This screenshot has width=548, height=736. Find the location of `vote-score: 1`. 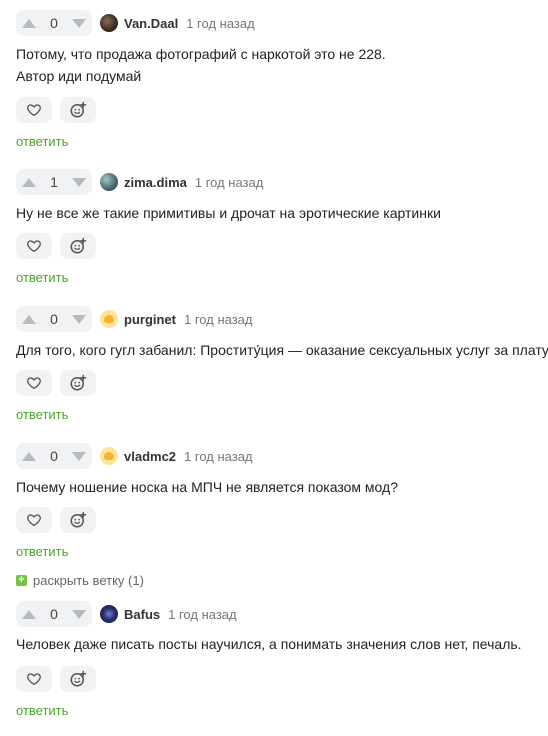

vote-score: 1 is located at coordinates (54, 182).